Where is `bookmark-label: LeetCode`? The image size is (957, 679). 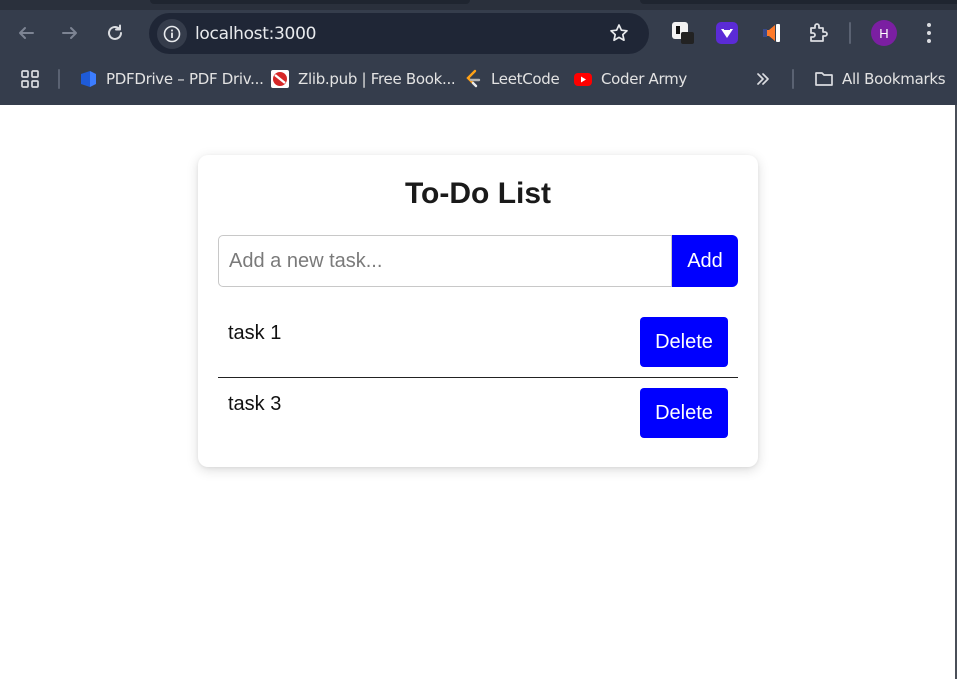 bookmark-label: LeetCode is located at coordinates (525, 79).